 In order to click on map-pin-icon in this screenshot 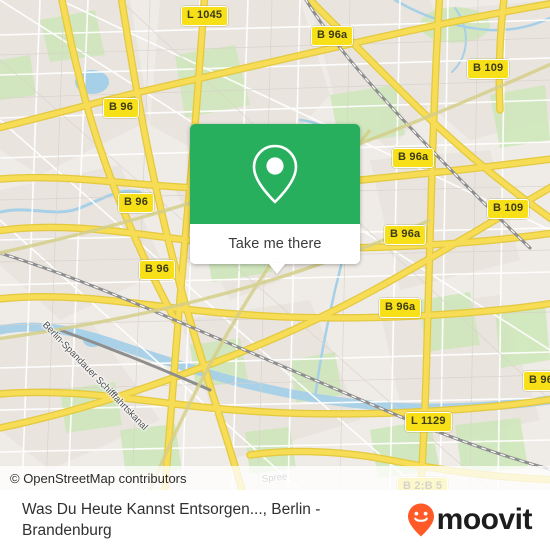, I will do `click(275, 174)`.